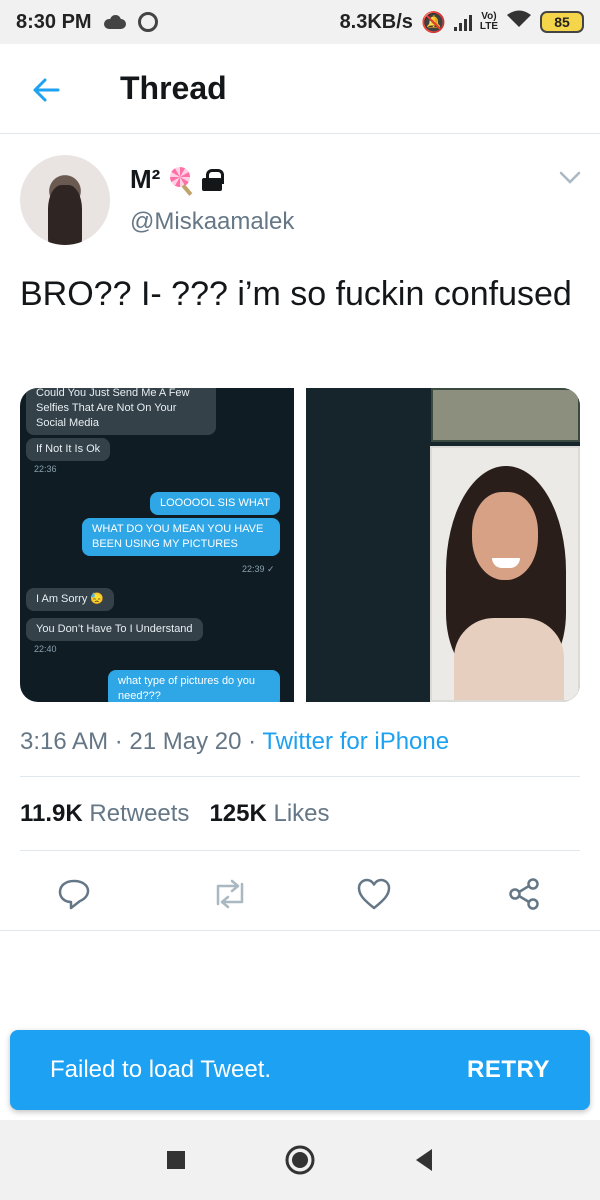 The image size is (600, 1200). What do you see at coordinates (258, 569) in the screenshot?
I see `chat-time: 22:39 ✓` at bounding box center [258, 569].